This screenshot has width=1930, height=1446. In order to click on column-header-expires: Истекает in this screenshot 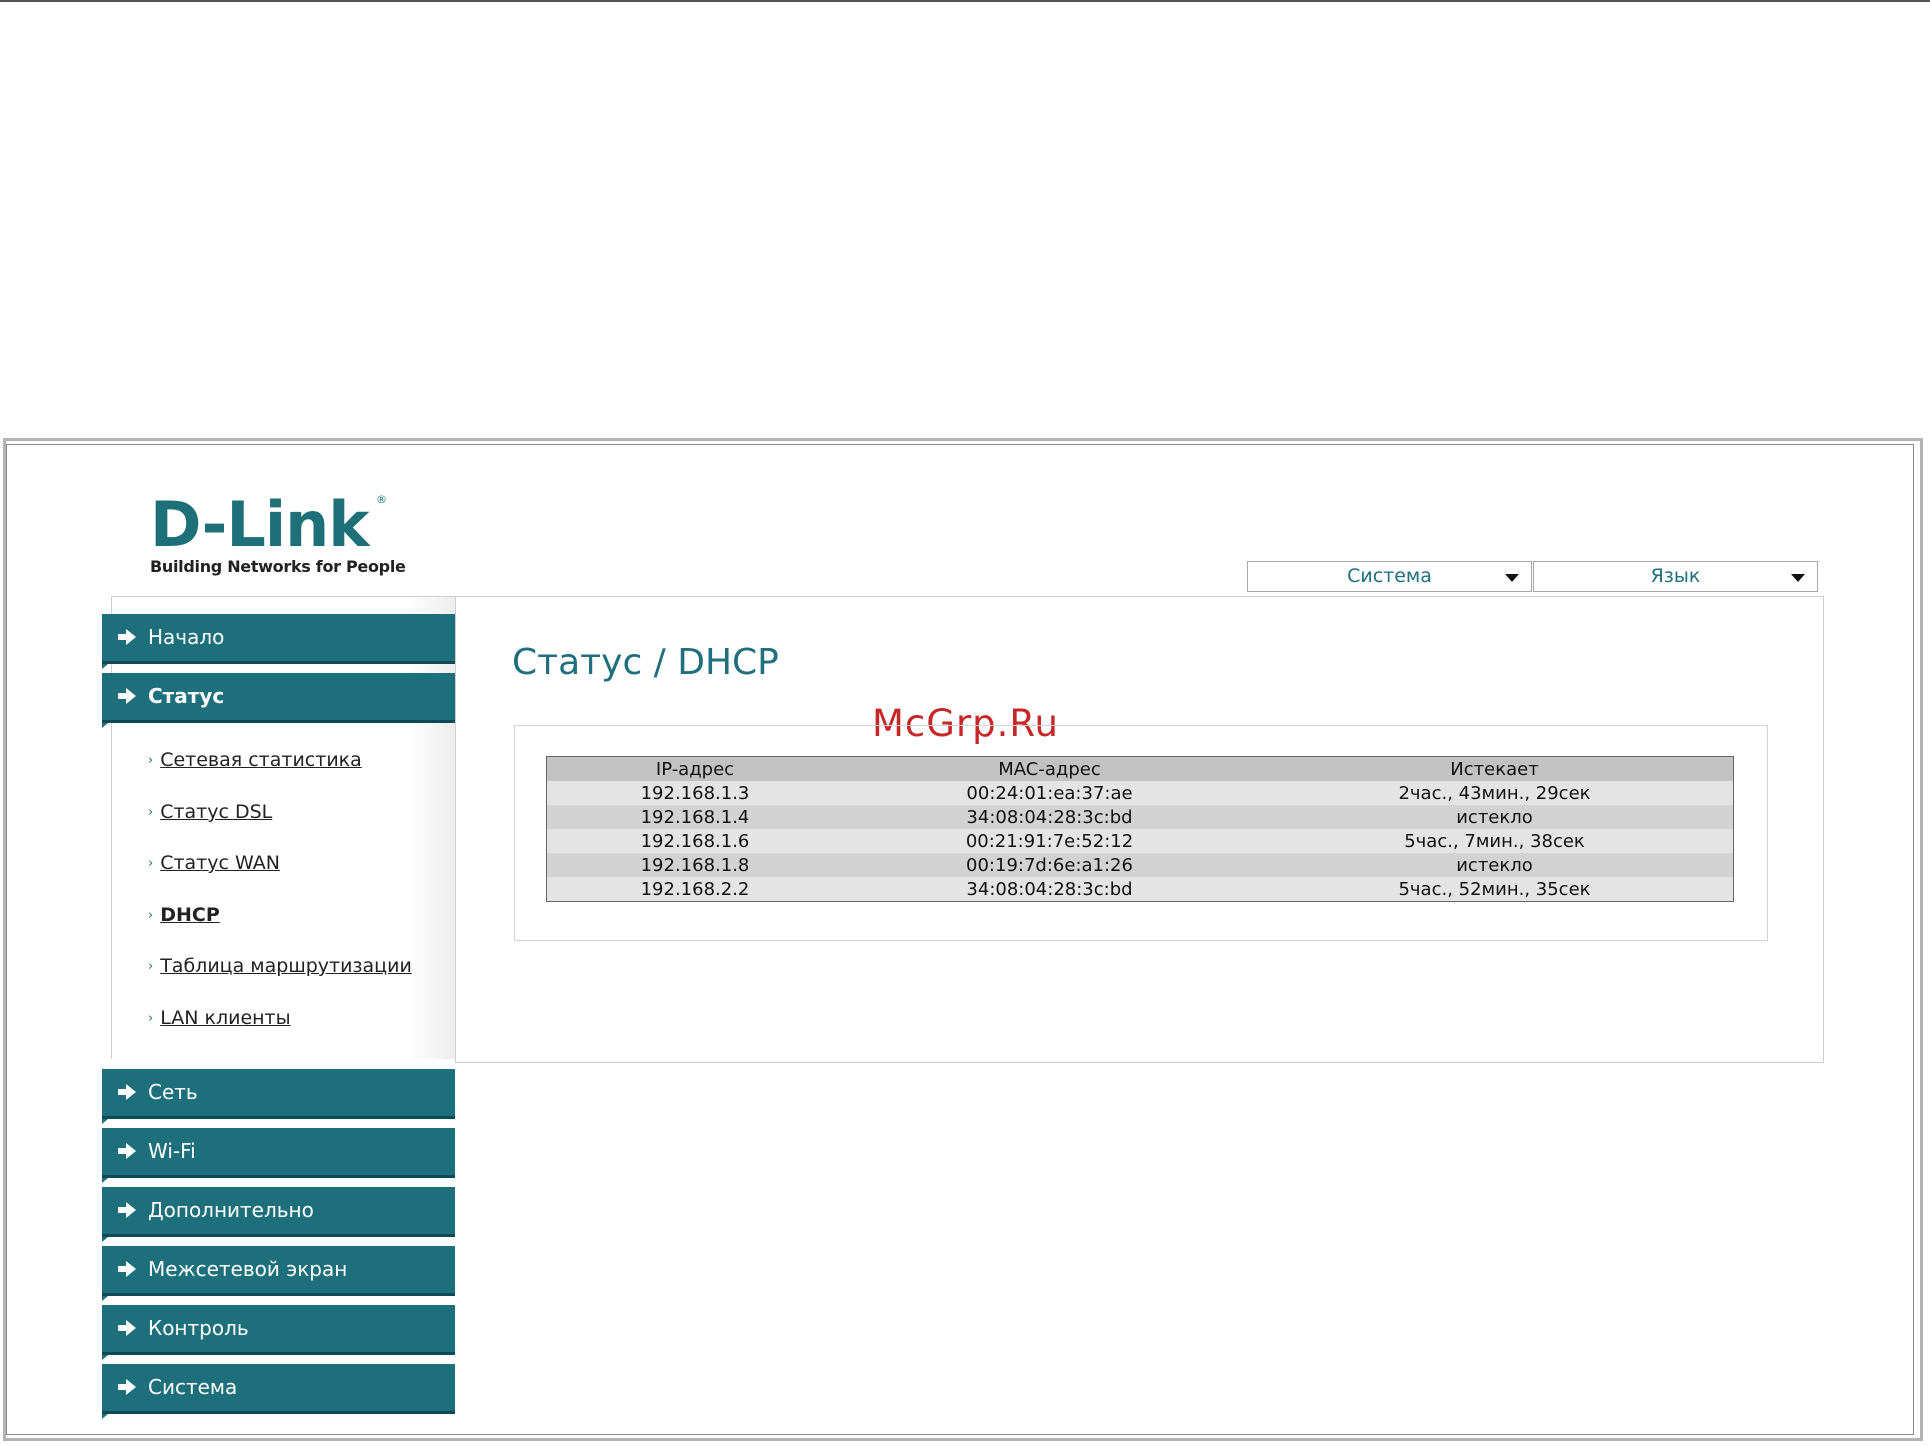, I will do `click(1494, 769)`.